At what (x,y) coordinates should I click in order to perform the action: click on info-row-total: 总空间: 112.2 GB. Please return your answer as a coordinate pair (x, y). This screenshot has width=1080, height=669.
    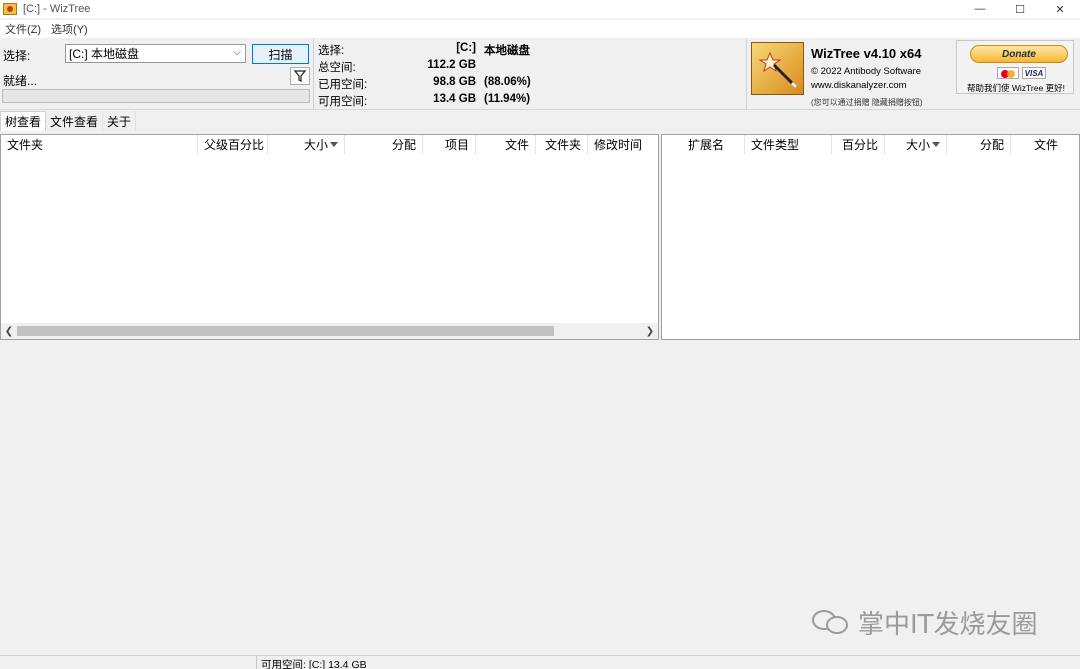
    Looking at the image, I should click on (433, 65).